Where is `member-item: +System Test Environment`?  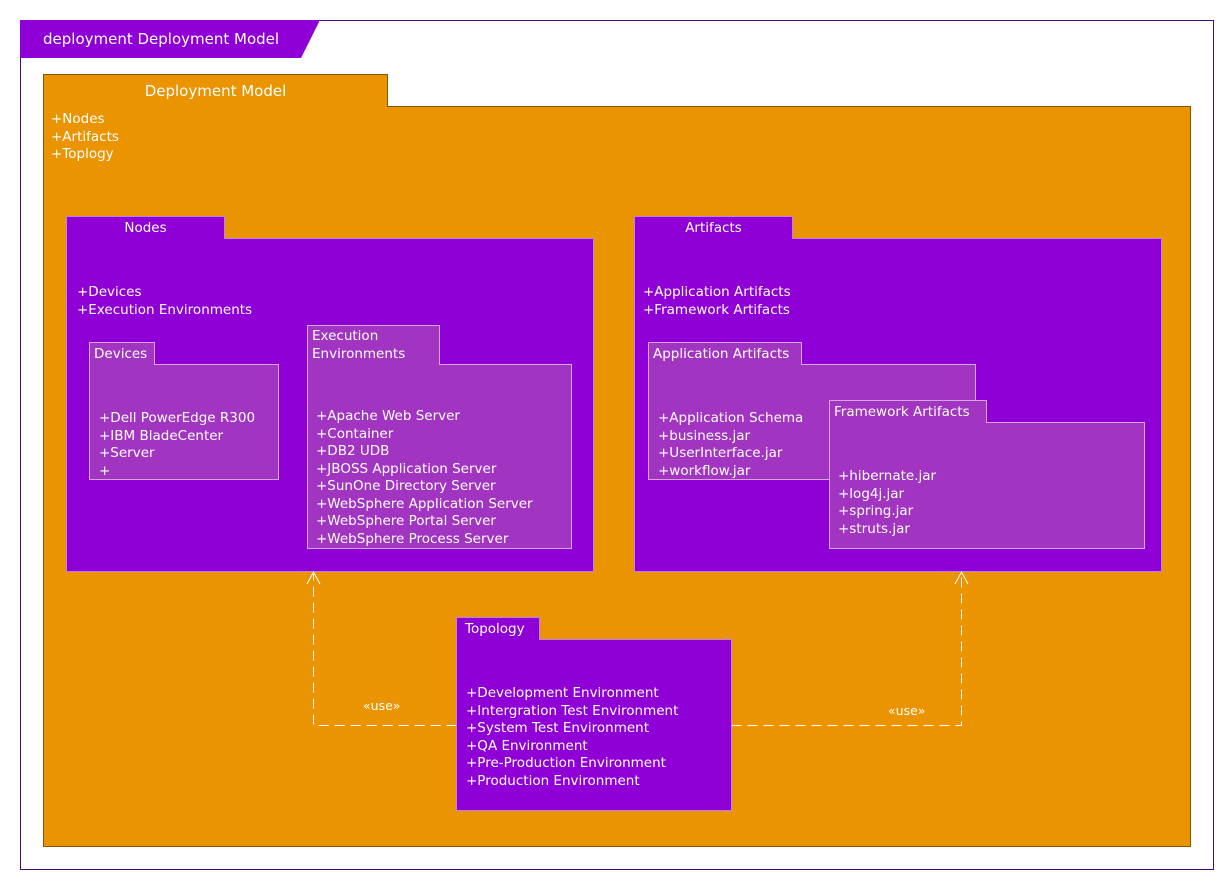 member-item: +System Test Environment is located at coordinates (558, 728).